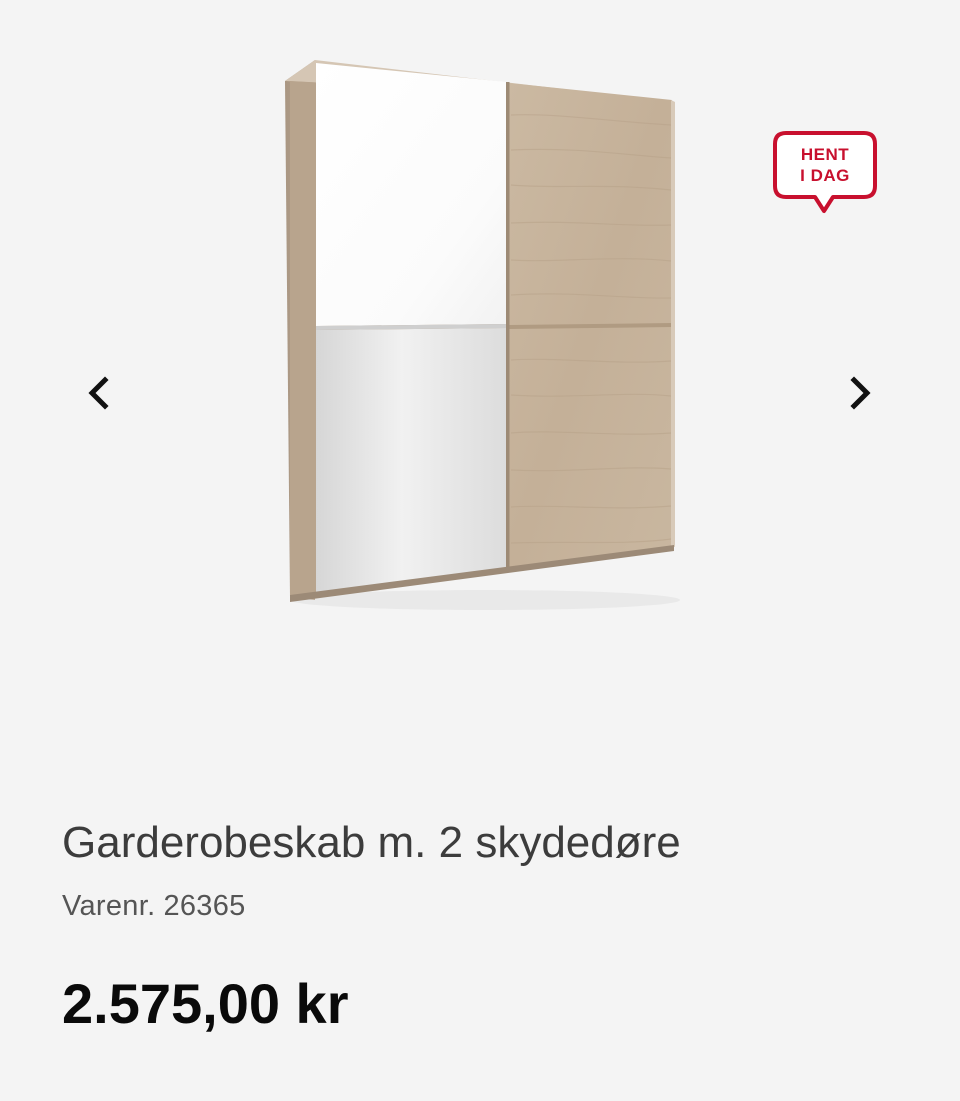  I want to click on chevron-left-icon, so click(98, 393).